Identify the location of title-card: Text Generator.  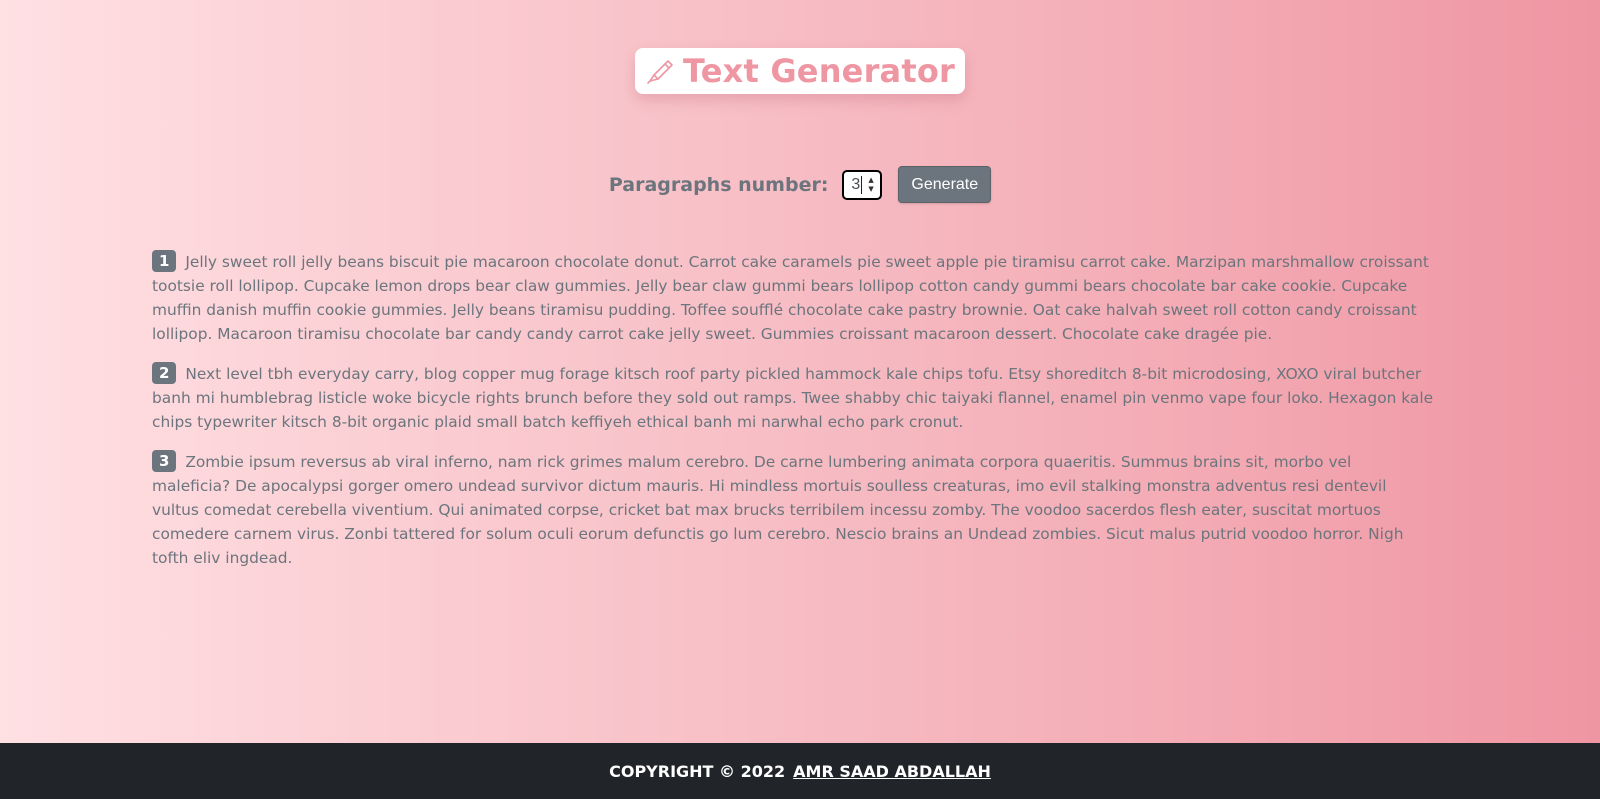
(800, 71).